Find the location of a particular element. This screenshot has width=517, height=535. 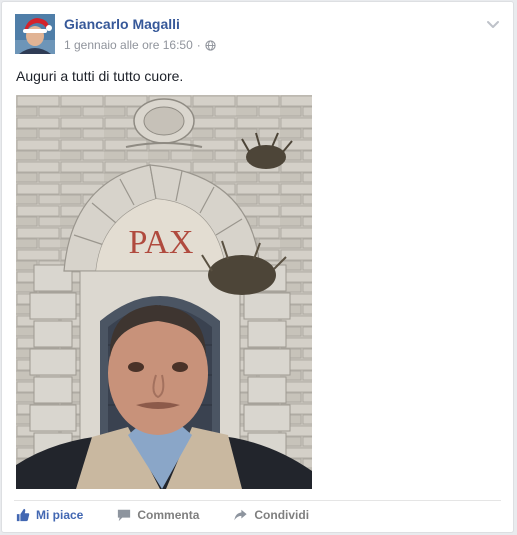

actions-divider is located at coordinates (257, 500).